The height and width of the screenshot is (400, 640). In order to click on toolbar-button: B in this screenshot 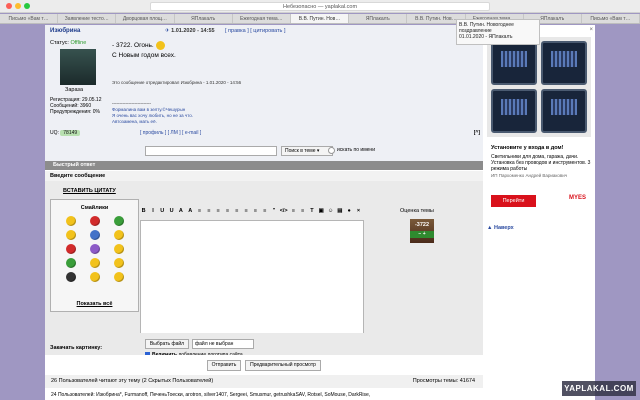, I will do `click(143, 213)`.